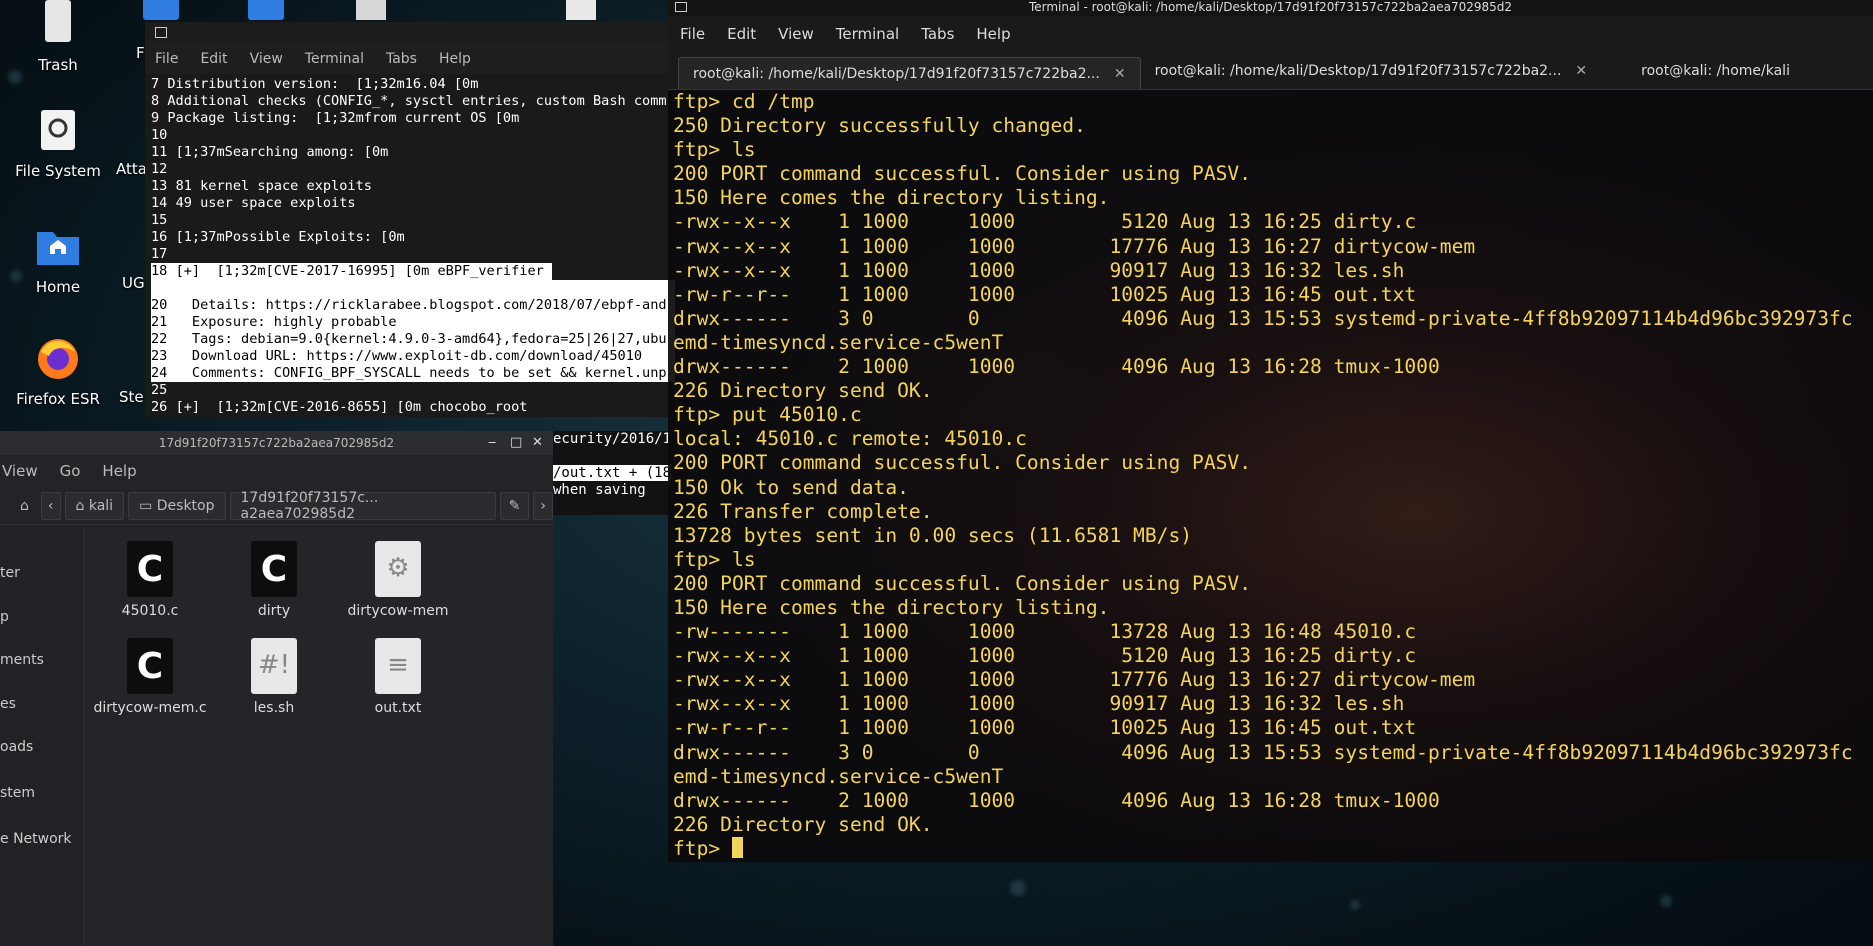  I want to click on terminal-prompt-line: ftp>, so click(1273, 848).